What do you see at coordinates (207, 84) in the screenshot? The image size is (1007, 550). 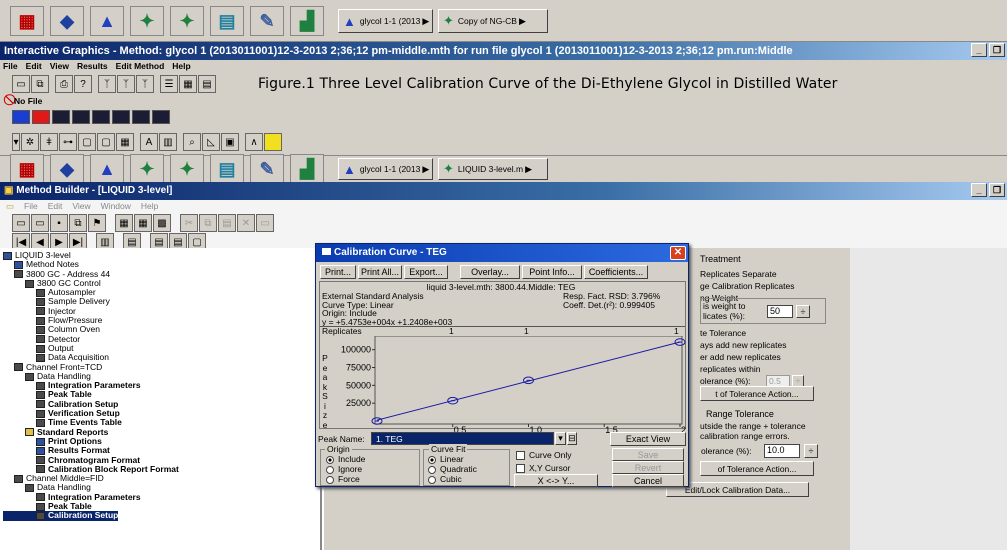 I see `table-icon: ▤` at bounding box center [207, 84].